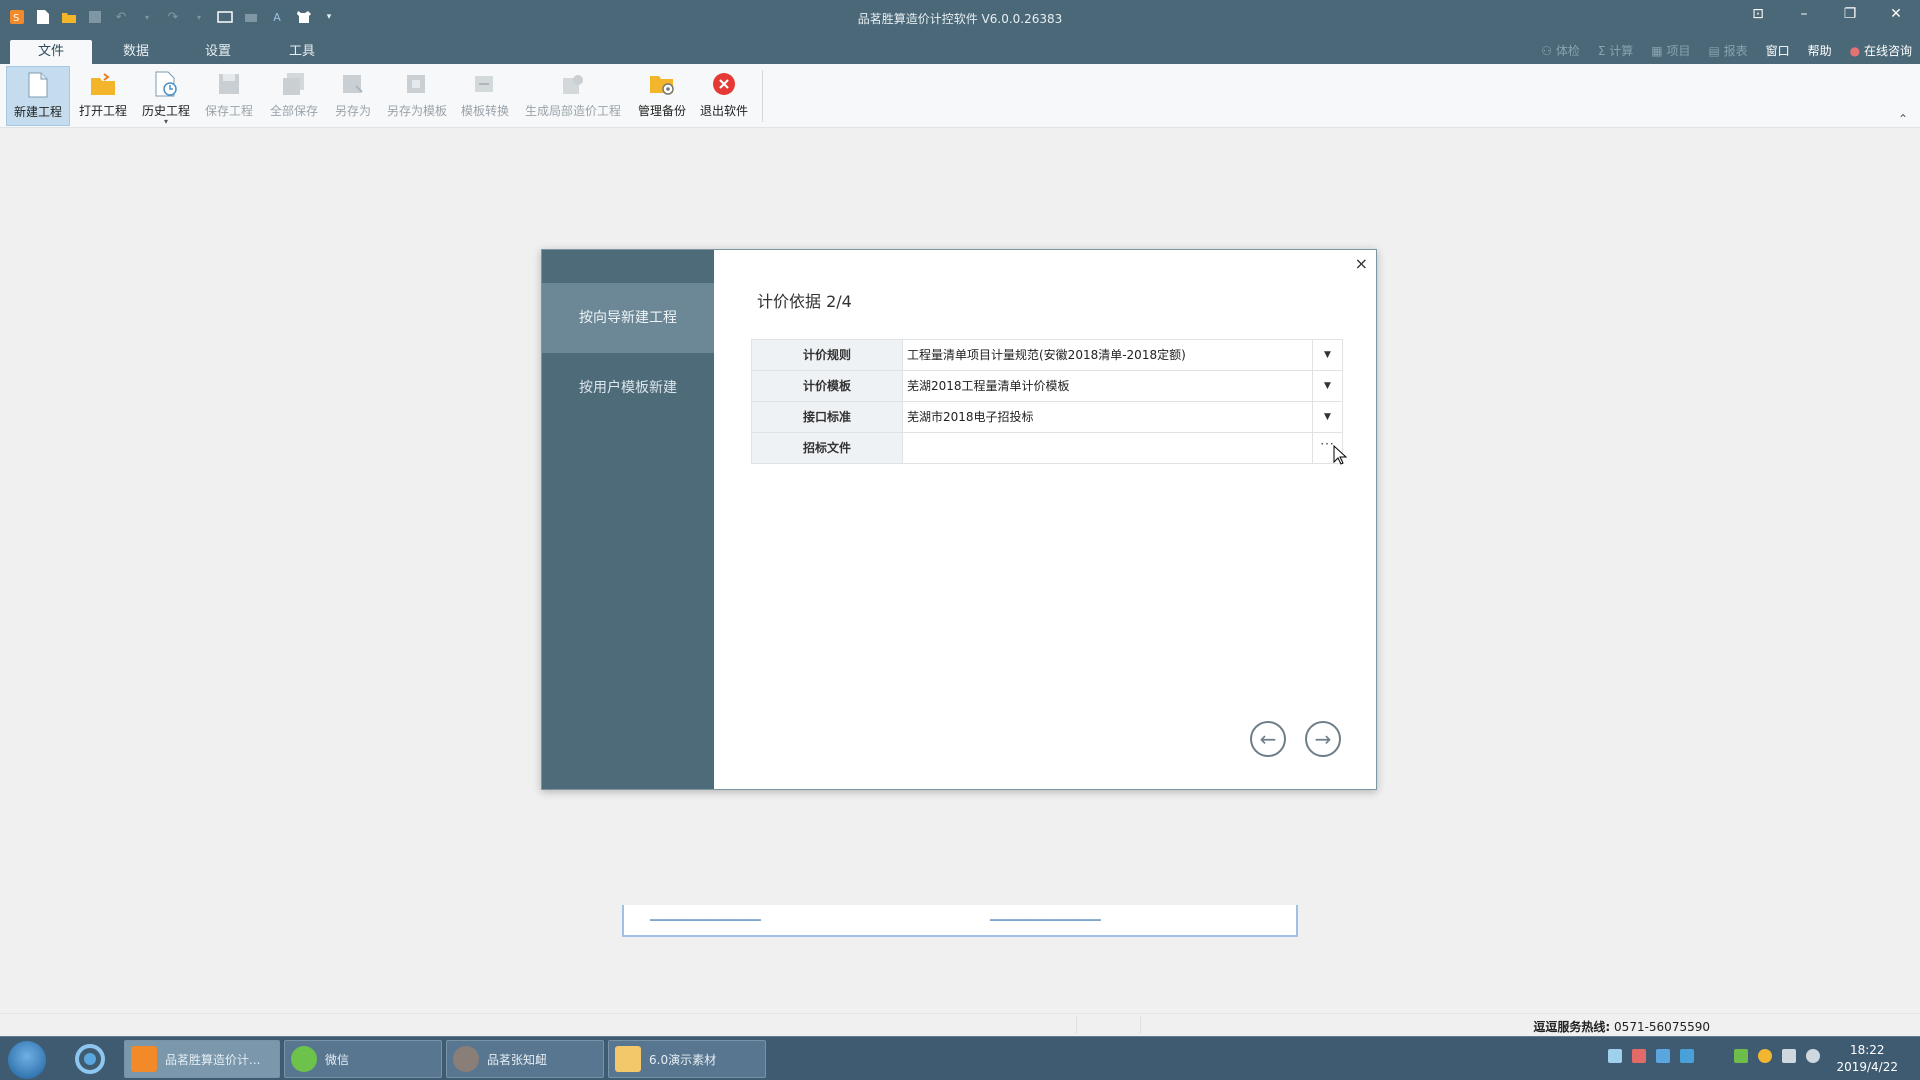  What do you see at coordinates (229, 84) in the screenshot?
I see `save-disk-icon` at bounding box center [229, 84].